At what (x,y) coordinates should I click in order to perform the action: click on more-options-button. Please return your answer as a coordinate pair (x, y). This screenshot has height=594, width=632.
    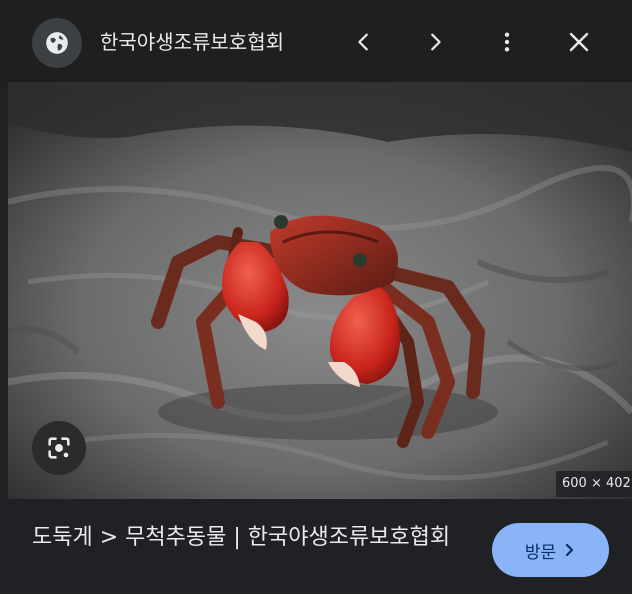
    Looking at the image, I should click on (507, 42).